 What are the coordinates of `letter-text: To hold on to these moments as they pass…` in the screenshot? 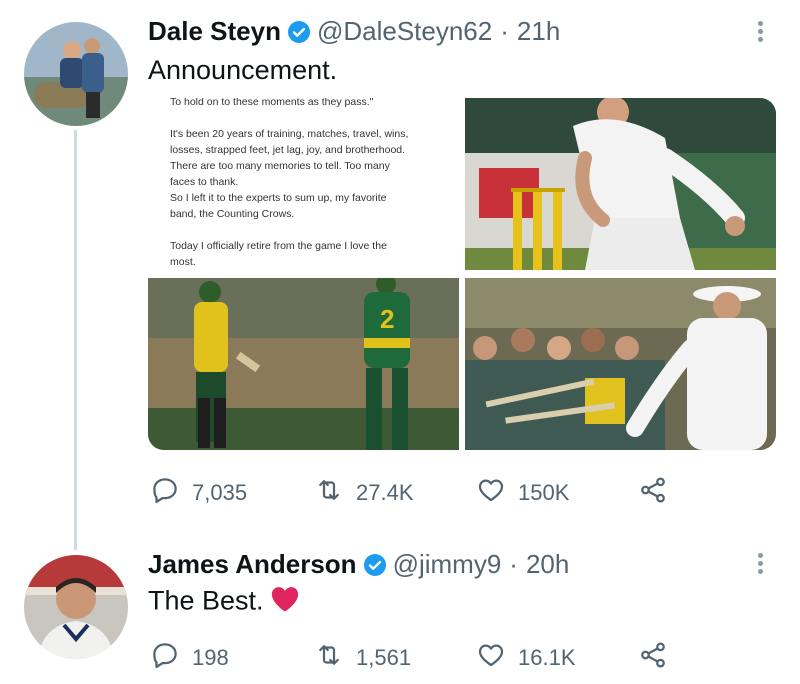 It's located at (303, 184).